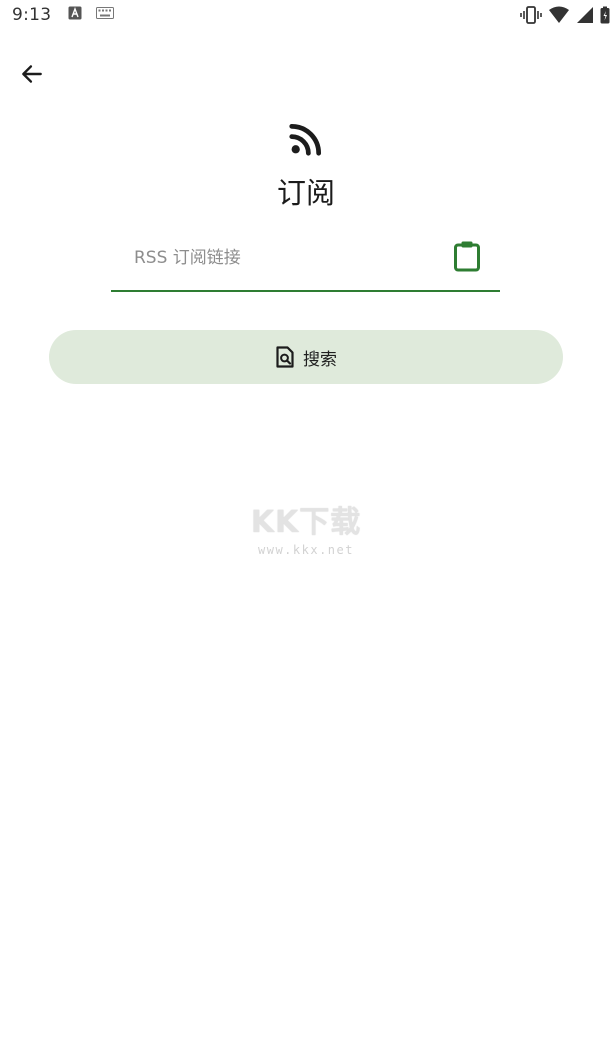 The width and height of the screenshot is (612, 1051). I want to click on rss-url-input, so click(271, 258).